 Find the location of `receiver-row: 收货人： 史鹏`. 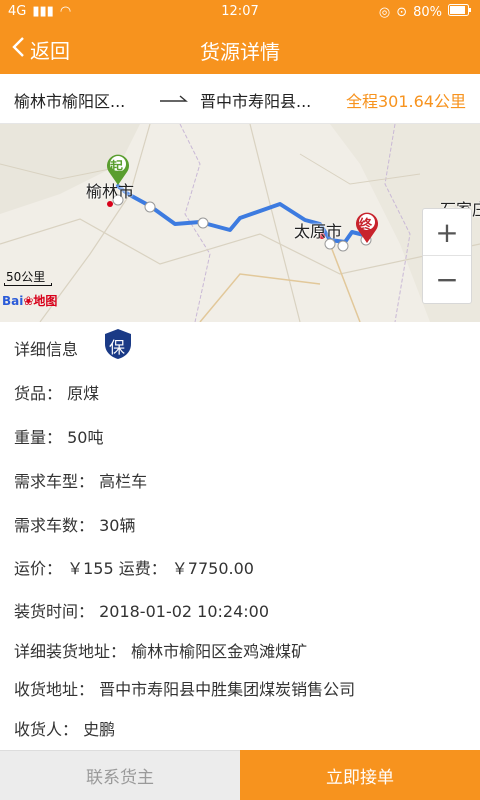

receiver-row: 收货人： 史鹏 is located at coordinates (65, 729).